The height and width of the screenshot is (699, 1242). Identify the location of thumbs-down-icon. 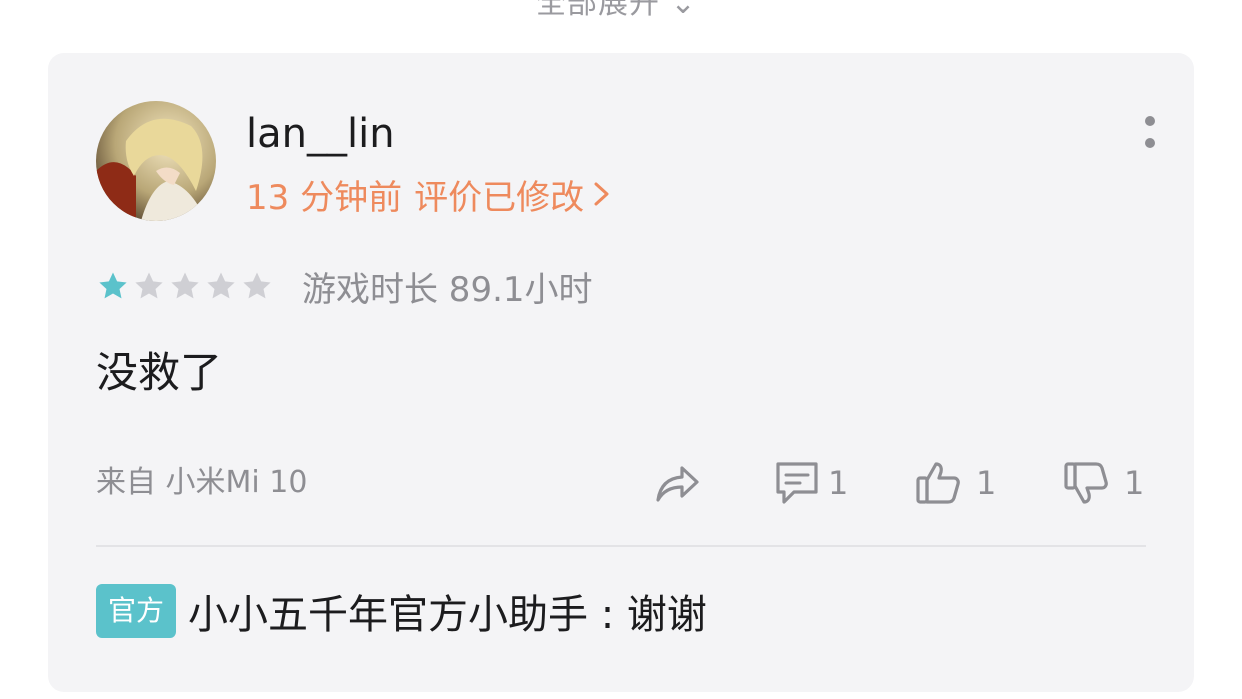
(1086, 483).